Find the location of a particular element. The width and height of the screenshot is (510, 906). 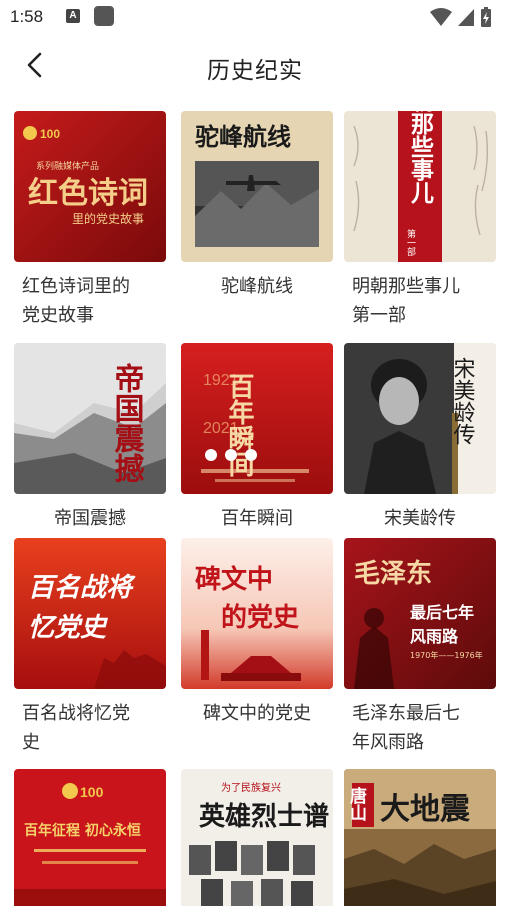

cover-image: 100 系列融媒体产品 红色诗词 里的党史故事 is located at coordinates (90, 186).